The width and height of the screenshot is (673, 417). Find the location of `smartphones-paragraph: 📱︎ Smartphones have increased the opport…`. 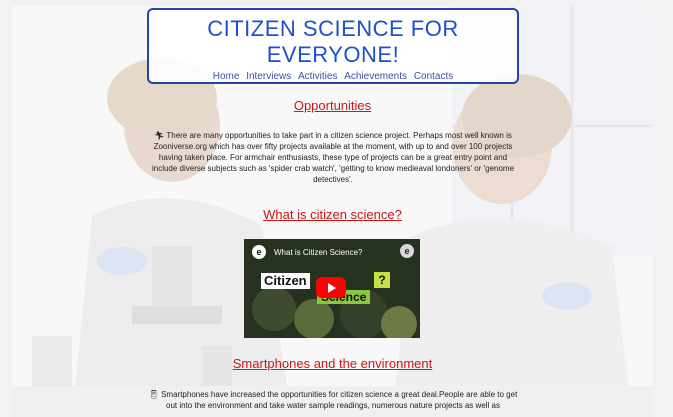

smartphones-paragraph: 📱︎ Smartphones have increased the opport… is located at coordinates (333, 400).